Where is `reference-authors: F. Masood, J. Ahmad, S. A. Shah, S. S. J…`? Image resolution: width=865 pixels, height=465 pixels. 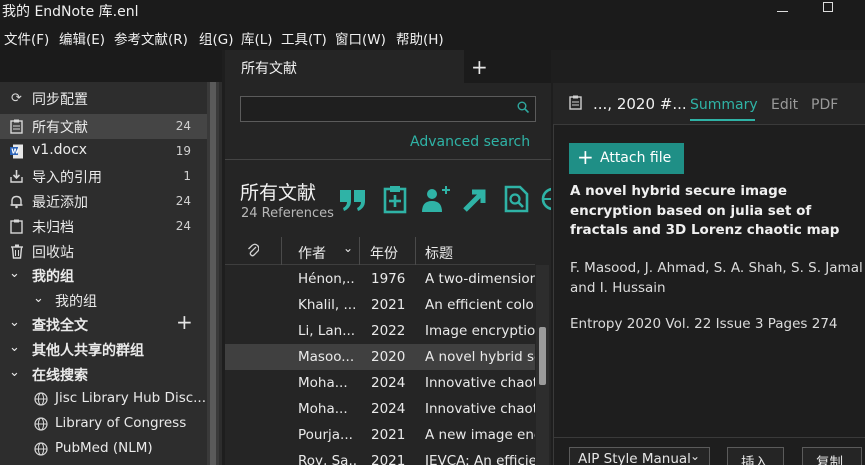
reference-authors: F. Masood, J. Ahmad, S. A. Shah, S. S. J… is located at coordinates (716, 278).